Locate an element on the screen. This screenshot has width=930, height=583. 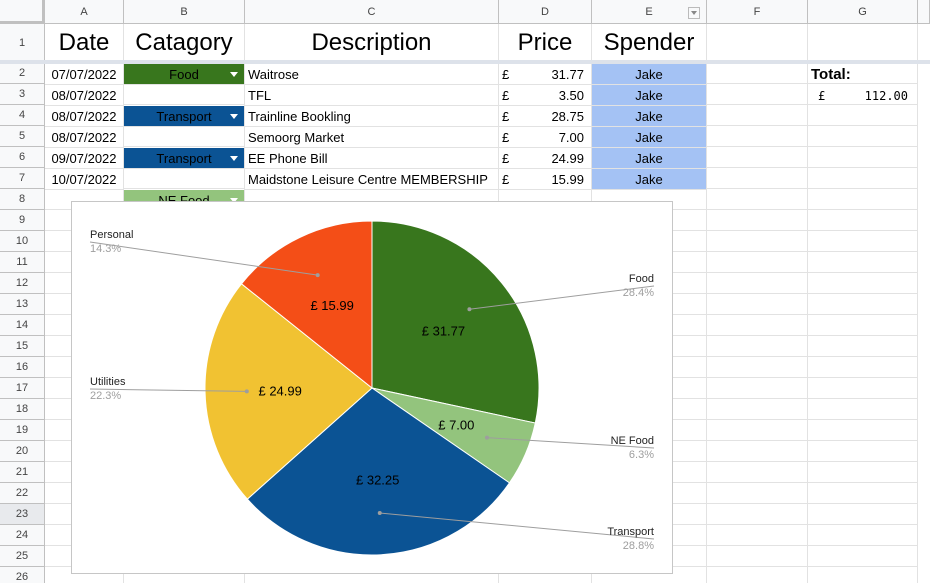
row-header-2: 2 is located at coordinates (22, 73).